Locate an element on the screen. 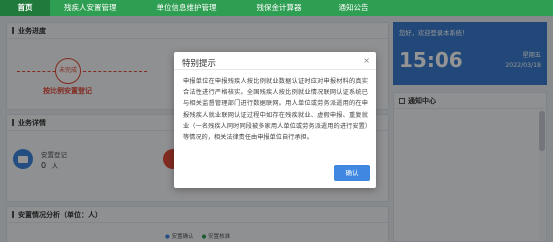  confirm-button: 确认 is located at coordinates (352, 173).